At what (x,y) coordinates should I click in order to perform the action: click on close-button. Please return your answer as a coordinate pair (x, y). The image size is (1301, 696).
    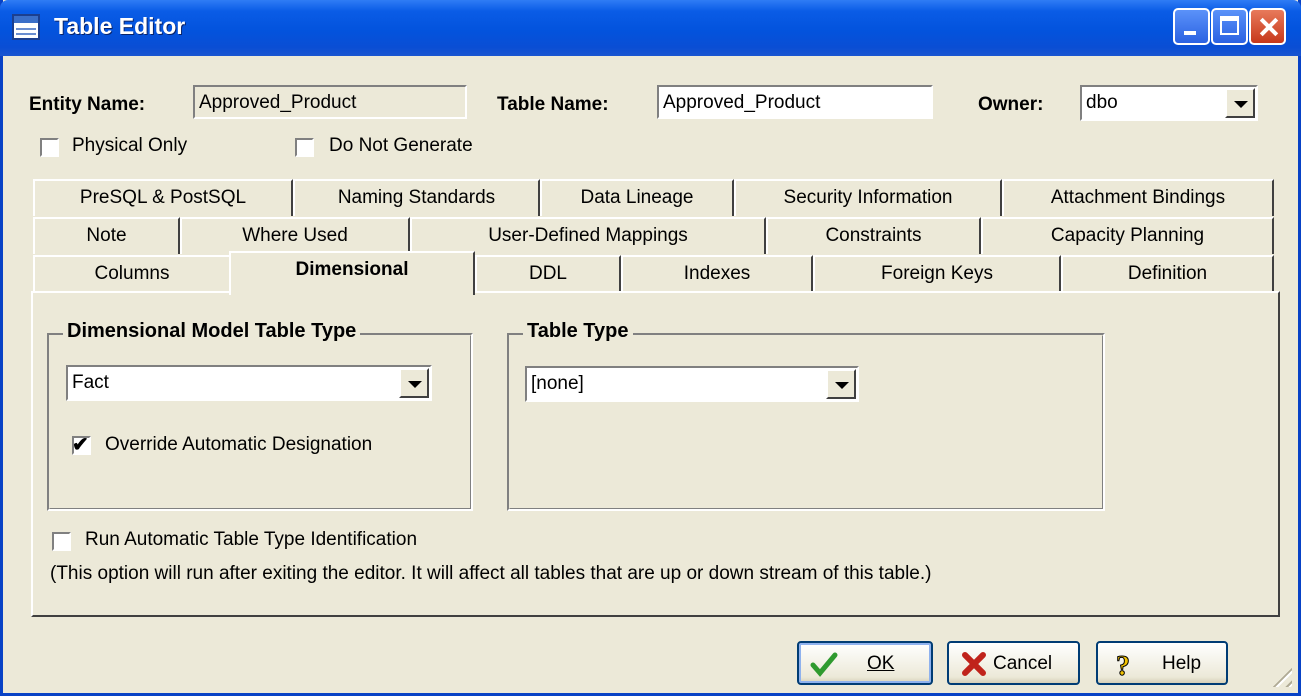
    Looking at the image, I should click on (1267, 26).